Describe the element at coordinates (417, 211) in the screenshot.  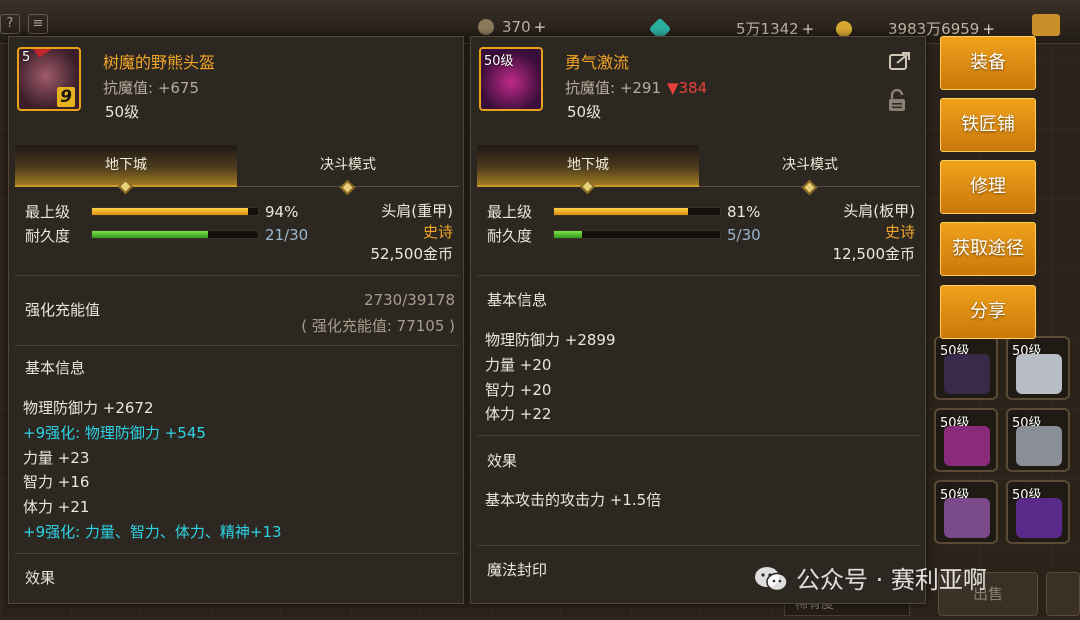
I see `slot-type: 头肩(重甲)` at that location.